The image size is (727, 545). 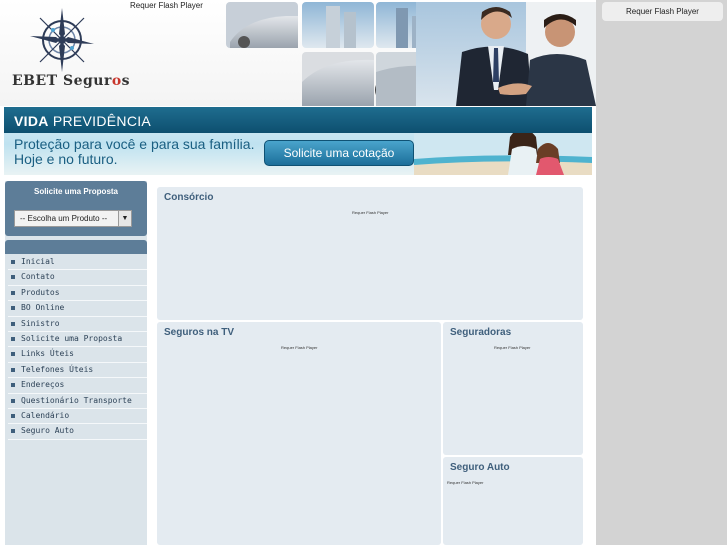 I want to click on right-flash-placeholder: Requer Flash Player, so click(x=662, y=11).